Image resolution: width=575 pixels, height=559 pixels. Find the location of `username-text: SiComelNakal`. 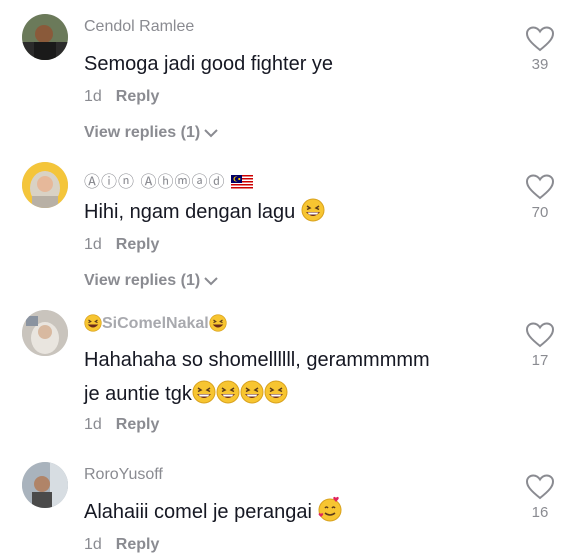

username-text: SiComelNakal is located at coordinates (155, 323).